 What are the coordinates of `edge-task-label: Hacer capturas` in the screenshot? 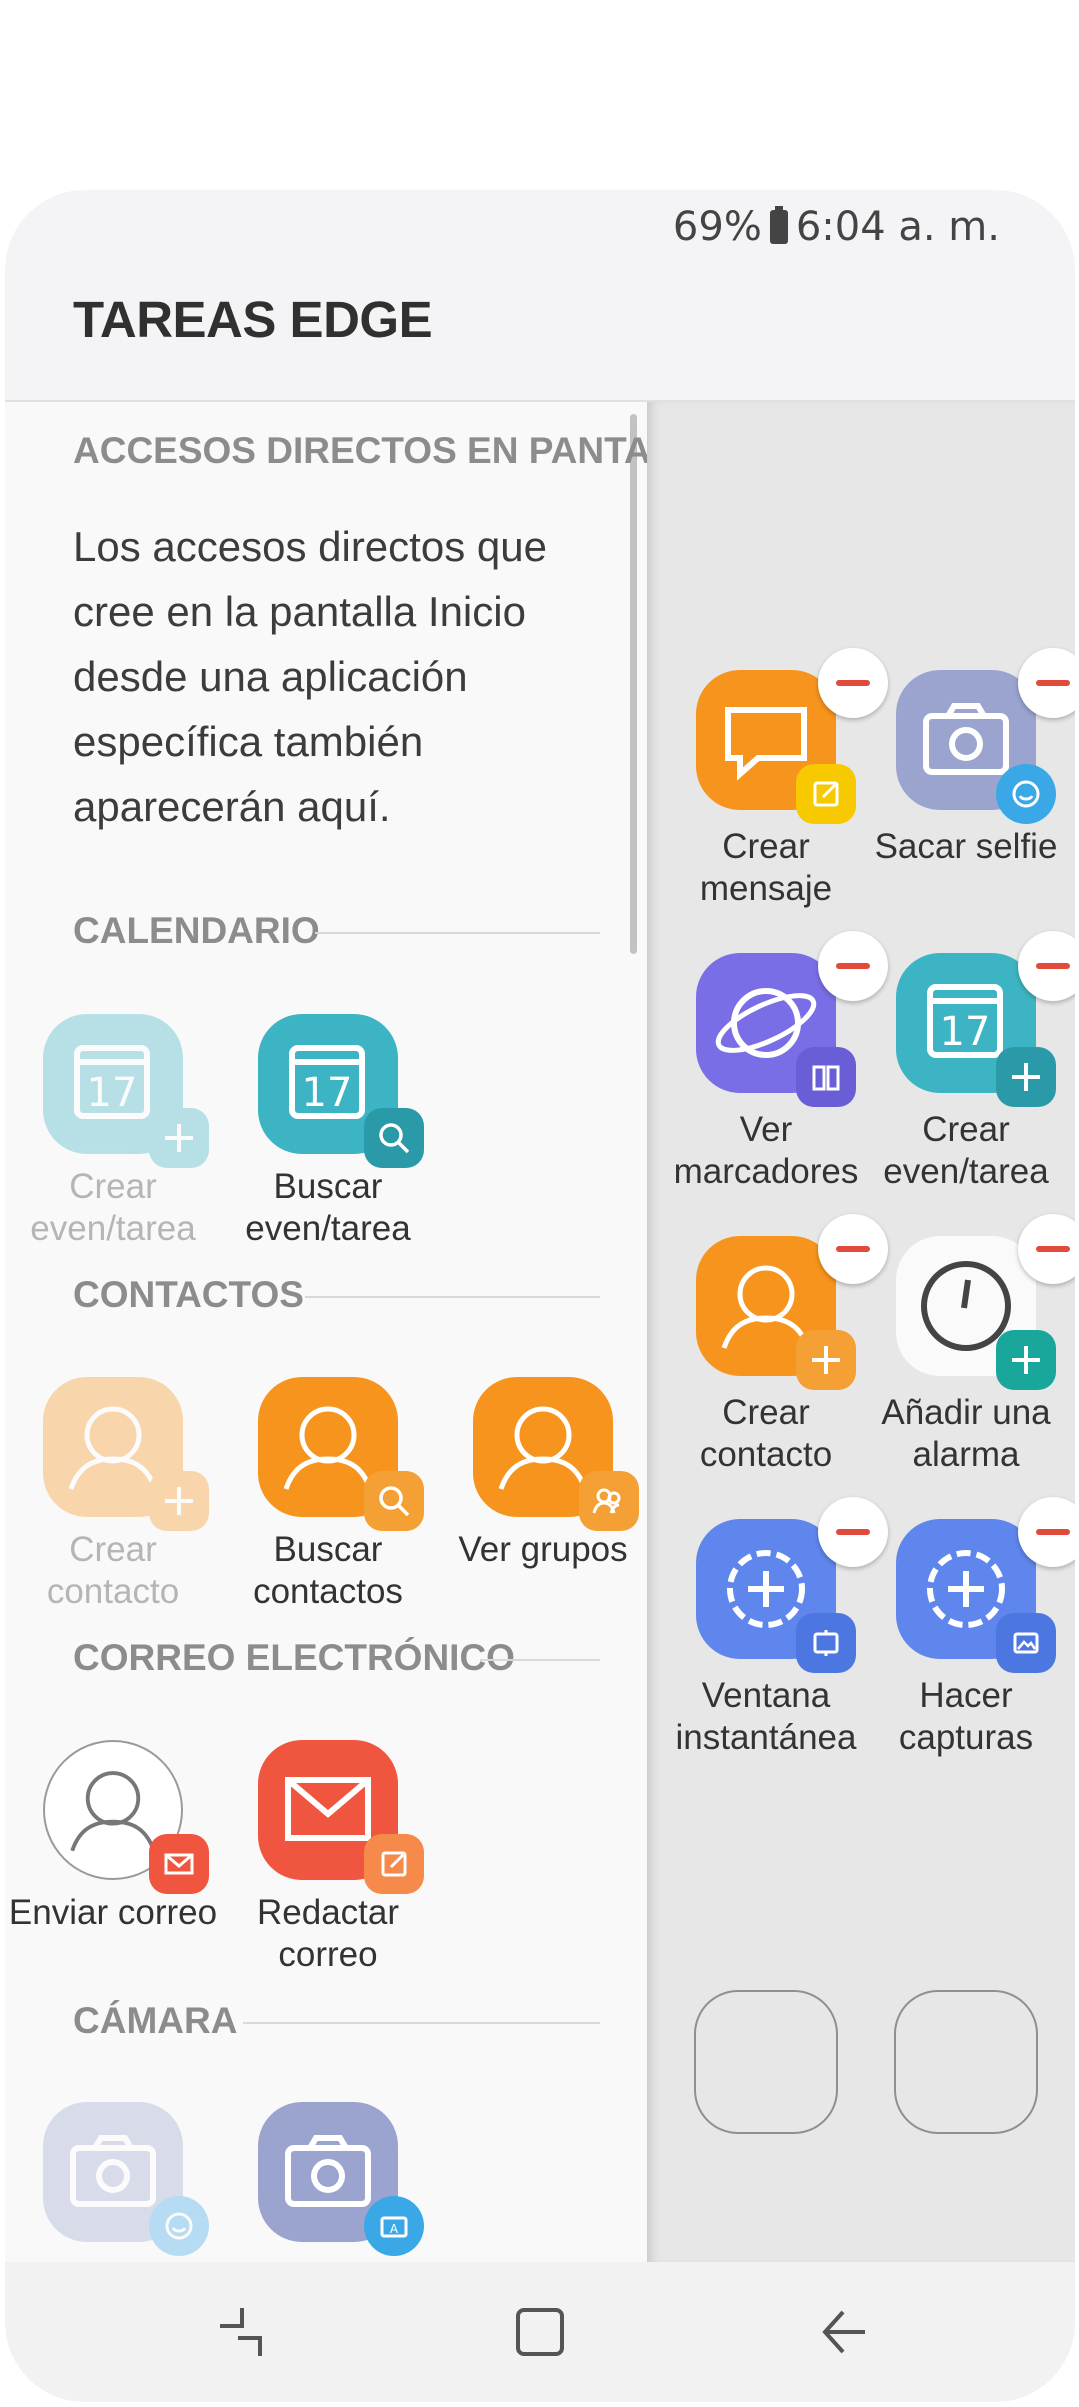 It's located at (966, 1716).